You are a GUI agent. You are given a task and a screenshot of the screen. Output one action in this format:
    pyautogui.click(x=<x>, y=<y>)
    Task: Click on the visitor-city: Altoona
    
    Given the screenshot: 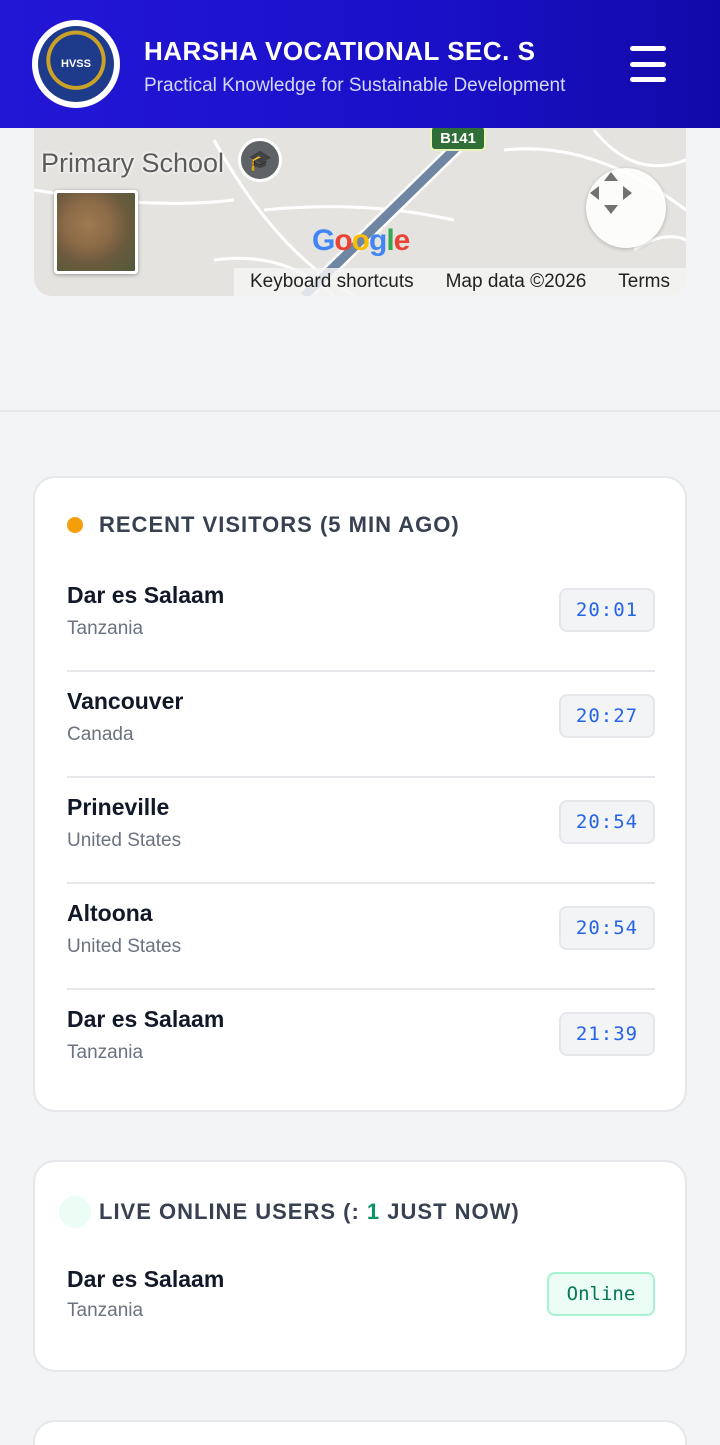 What is the action you would take?
    pyautogui.click(x=110, y=913)
    